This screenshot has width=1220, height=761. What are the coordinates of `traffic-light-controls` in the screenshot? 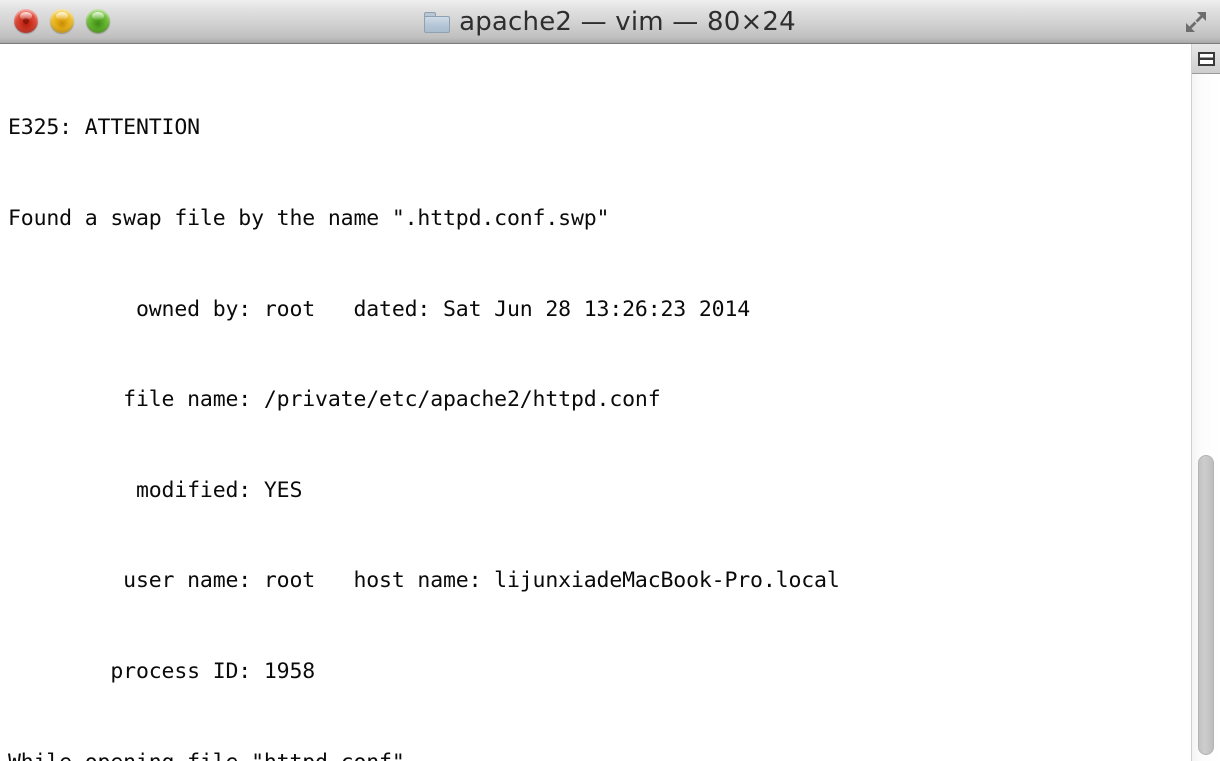 It's located at (62, 21).